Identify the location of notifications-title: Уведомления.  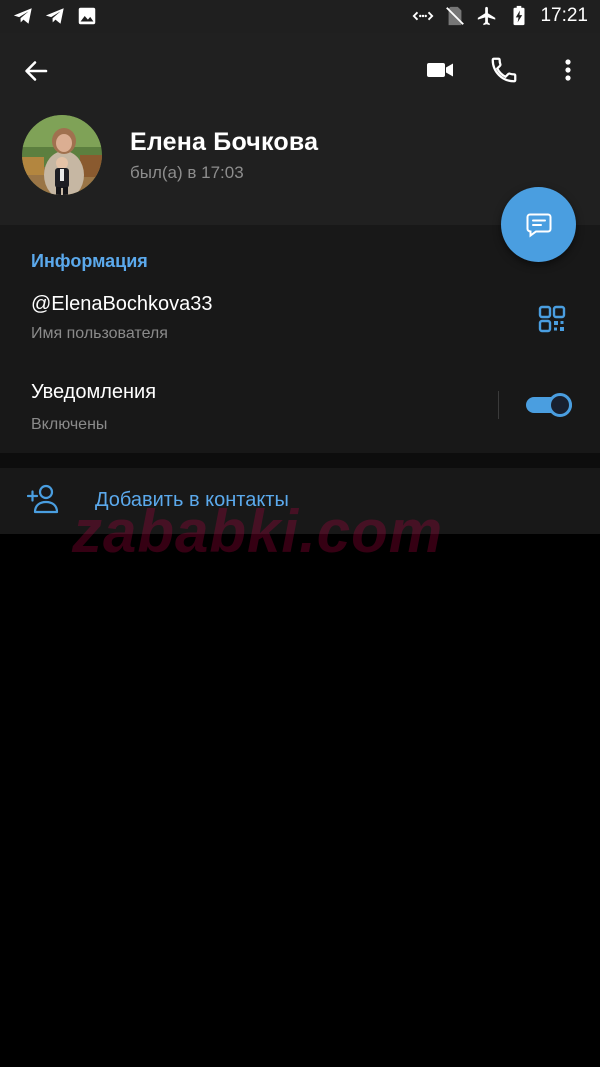
(93, 392).